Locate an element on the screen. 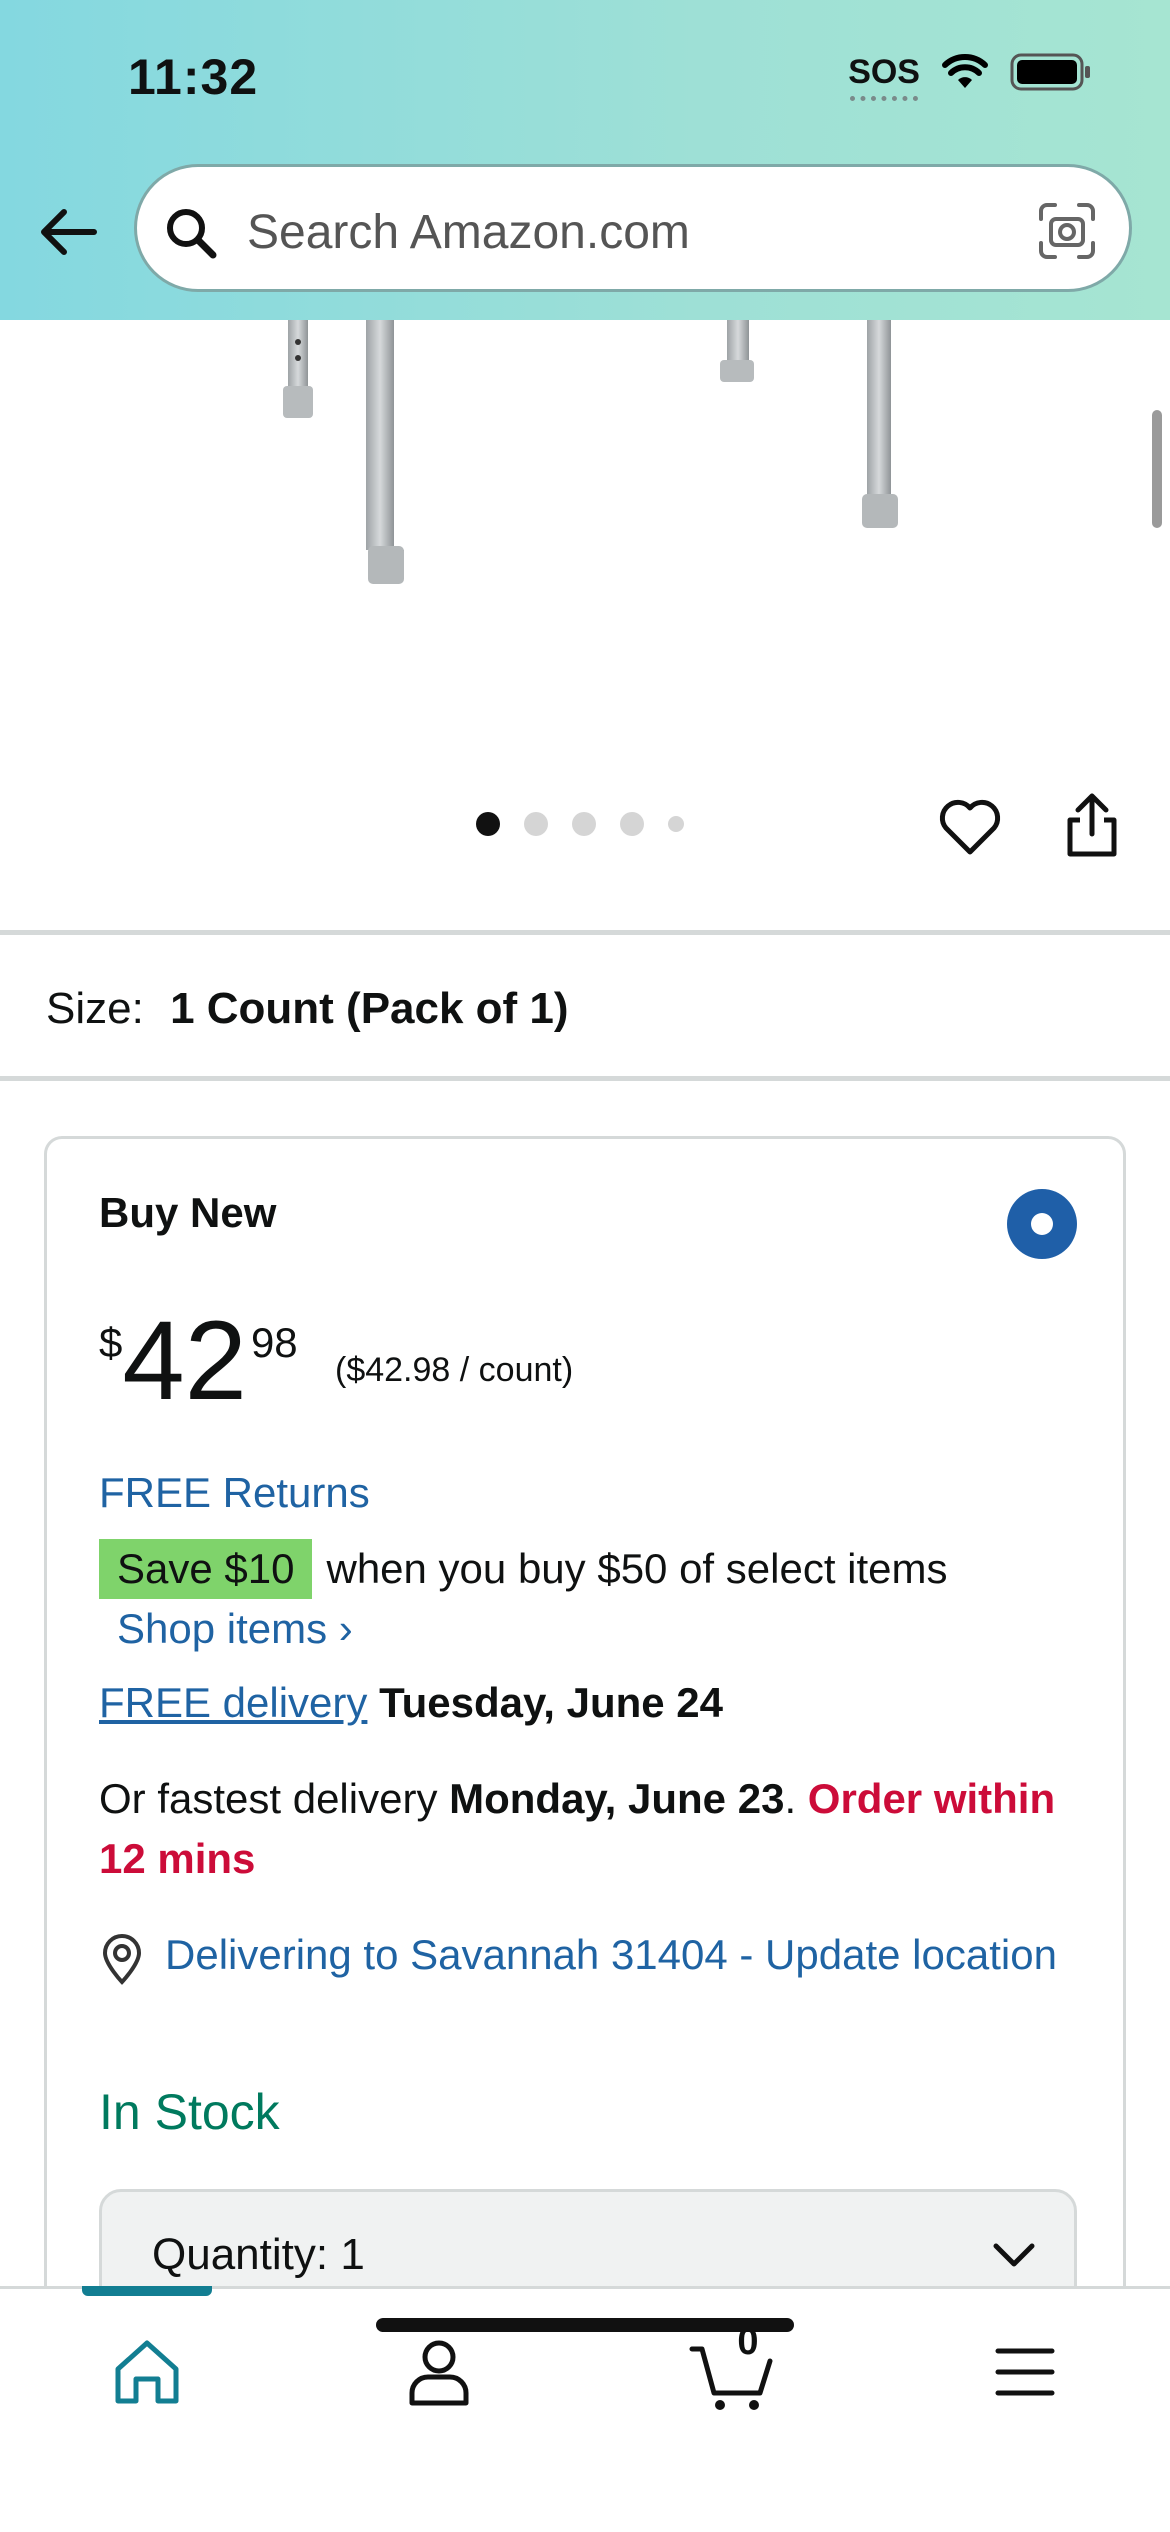  size-row: Size: 1 Count (Pack of 1) is located at coordinates (307, 1009).